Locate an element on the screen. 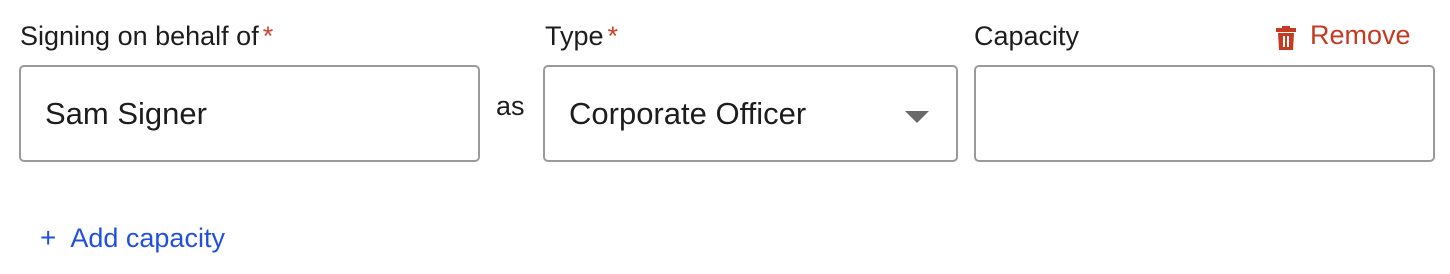 The width and height of the screenshot is (1450, 274). type-select: Corporate Officer is located at coordinates (750, 113).